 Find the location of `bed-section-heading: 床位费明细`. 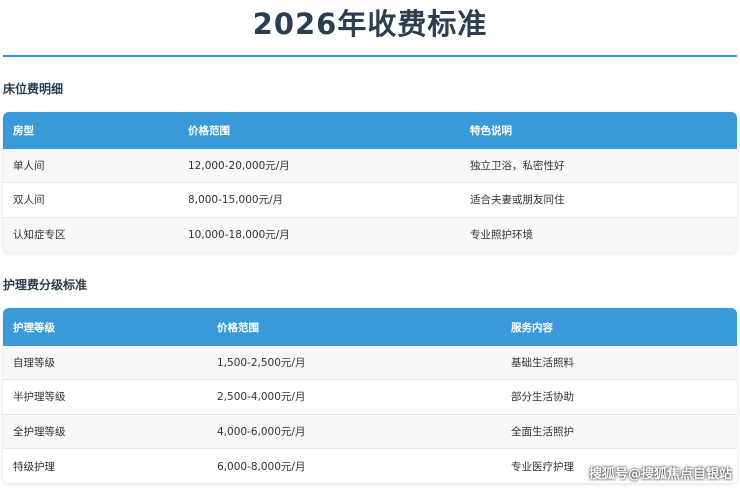

bed-section-heading: 床位费明细 is located at coordinates (33, 89).